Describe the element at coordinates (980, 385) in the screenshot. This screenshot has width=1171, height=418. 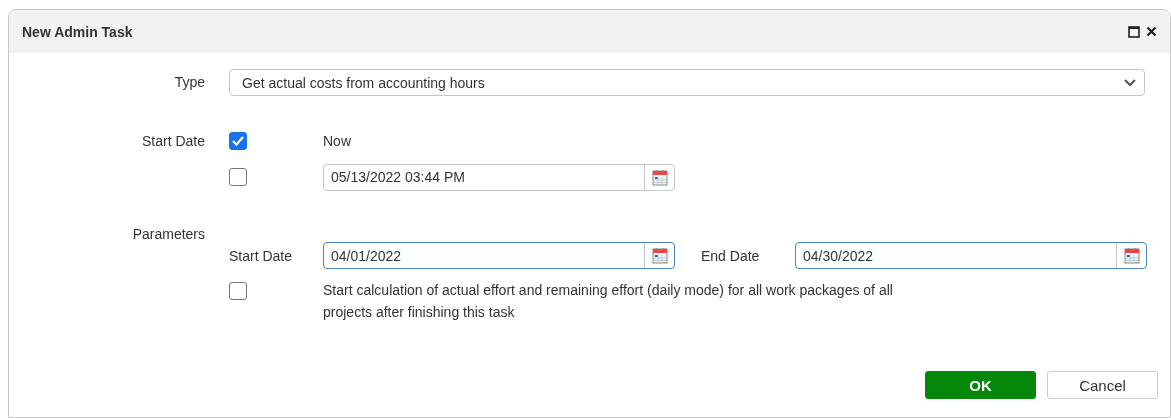
I see `ok-button: OK` at that location.